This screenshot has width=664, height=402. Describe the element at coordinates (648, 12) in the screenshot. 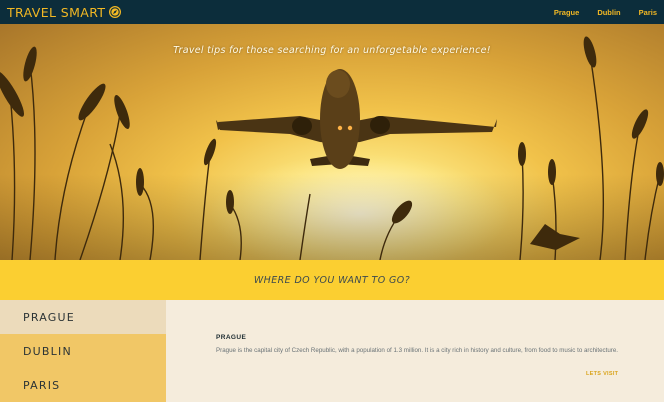

I see `nav-link-paris: Paris` at that location.